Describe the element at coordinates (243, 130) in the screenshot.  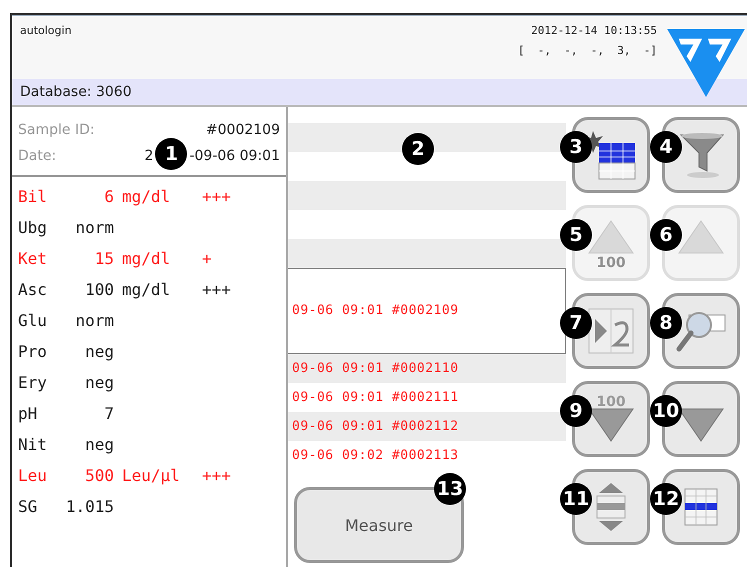
I see `sample-id-value: #0002109` at that location.